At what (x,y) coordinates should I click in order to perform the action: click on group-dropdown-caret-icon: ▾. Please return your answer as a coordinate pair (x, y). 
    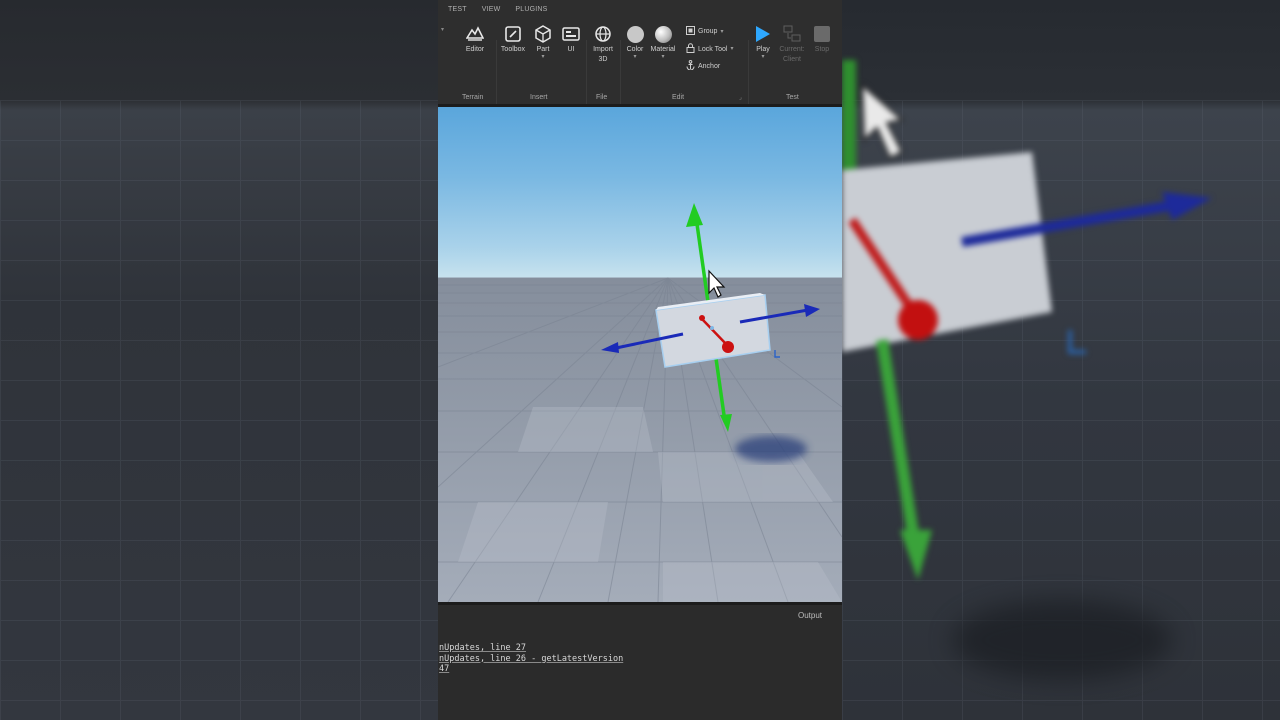
    Looking at the image, I should click on (721, 32).